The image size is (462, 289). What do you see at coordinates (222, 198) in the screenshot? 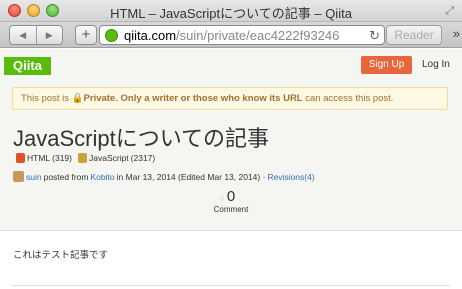
I see `comment-icon: ○` at bounding box center [222, 198].